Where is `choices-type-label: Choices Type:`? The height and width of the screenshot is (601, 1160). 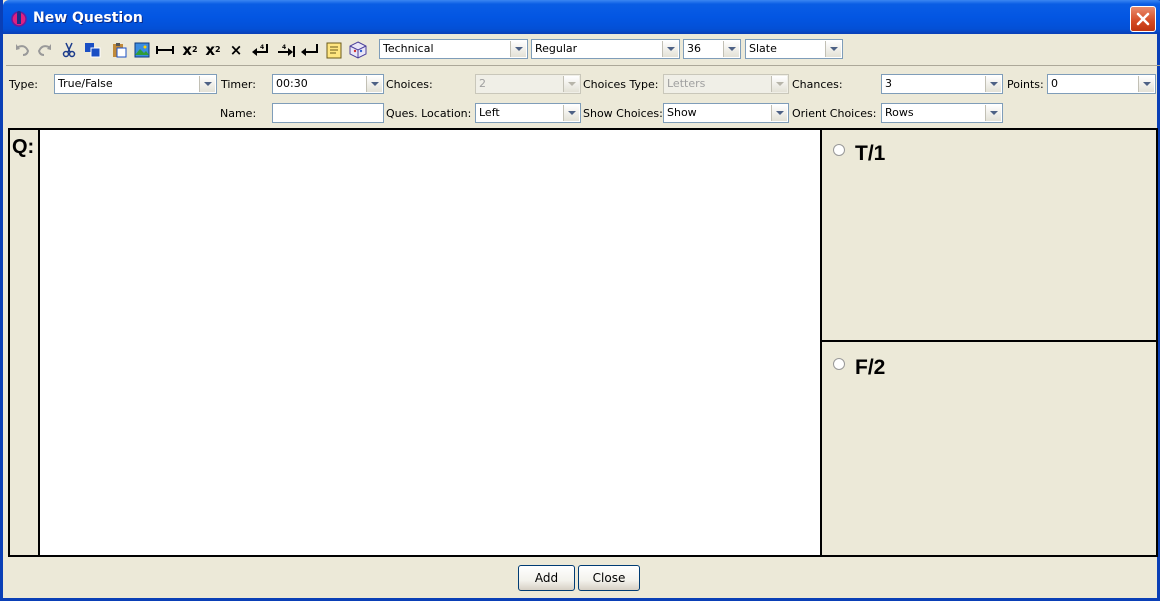 choices-type-label: Choices Type: is located at coordinates (621, 84).